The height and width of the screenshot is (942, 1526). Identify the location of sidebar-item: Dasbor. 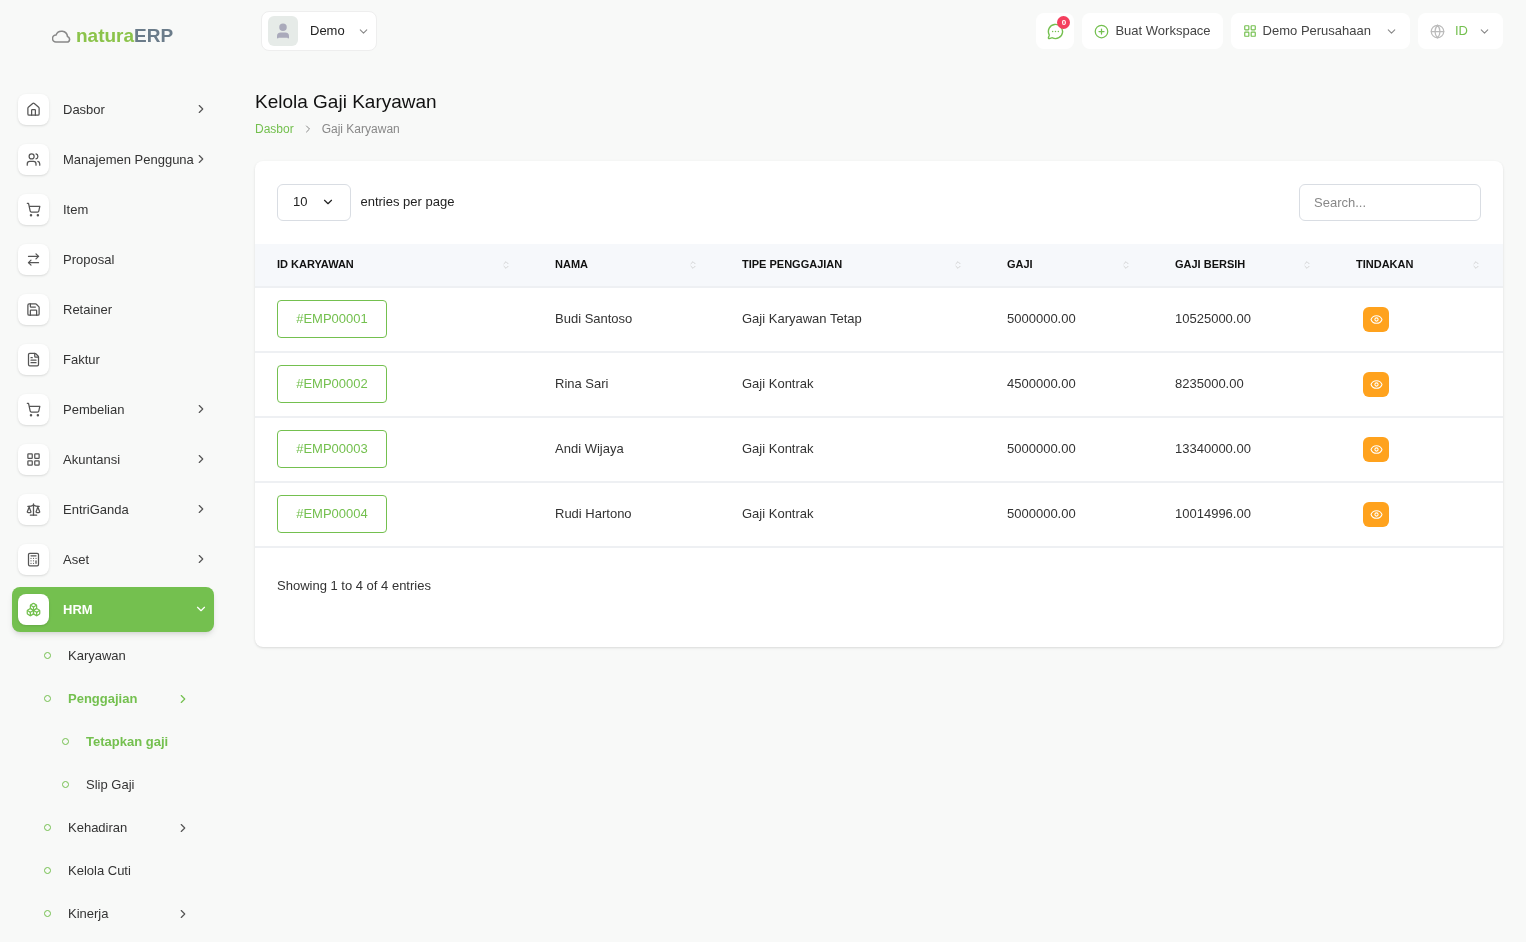
(113, 109).